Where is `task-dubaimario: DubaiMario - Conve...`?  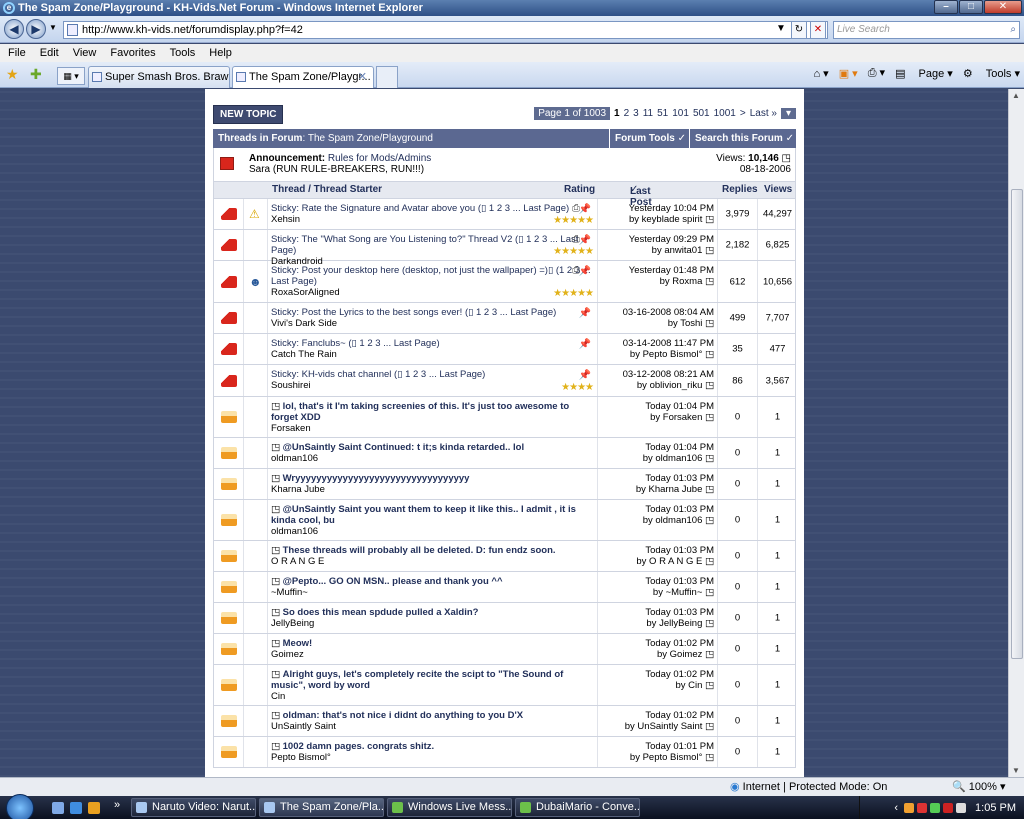 task-dubaimario: DubaiMario - Conve... is located at coordinates (577, 807).